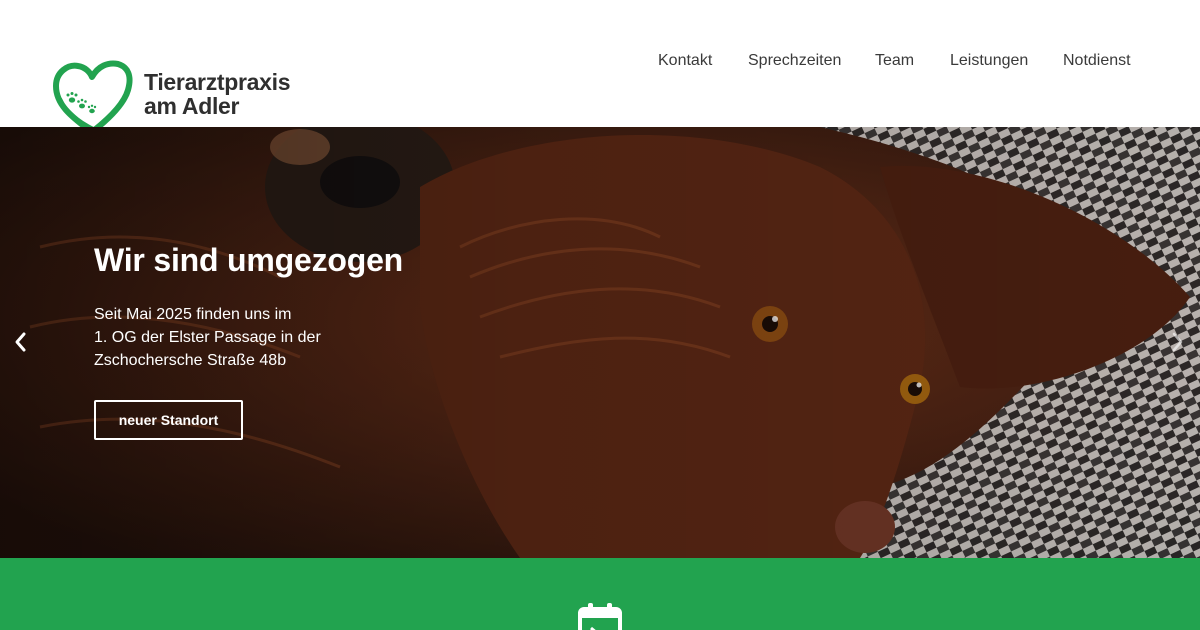  What do you see at coordinates (193, 314) in the screenshot?
I see `hero-text-line: Seit Mai 2025 finden uns im` at bounding box center [193, 314].